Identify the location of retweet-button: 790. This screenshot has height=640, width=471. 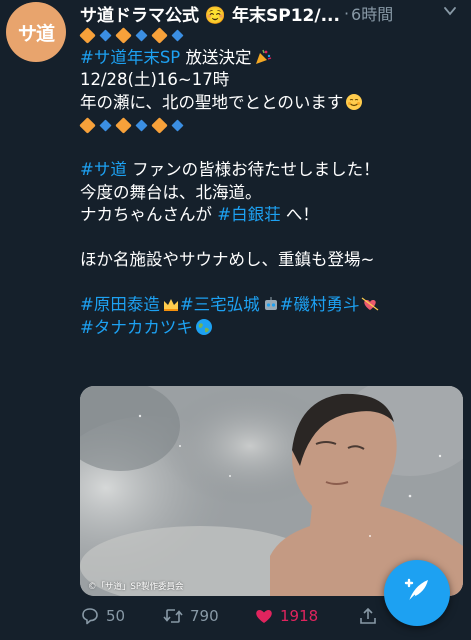
(208, 616).